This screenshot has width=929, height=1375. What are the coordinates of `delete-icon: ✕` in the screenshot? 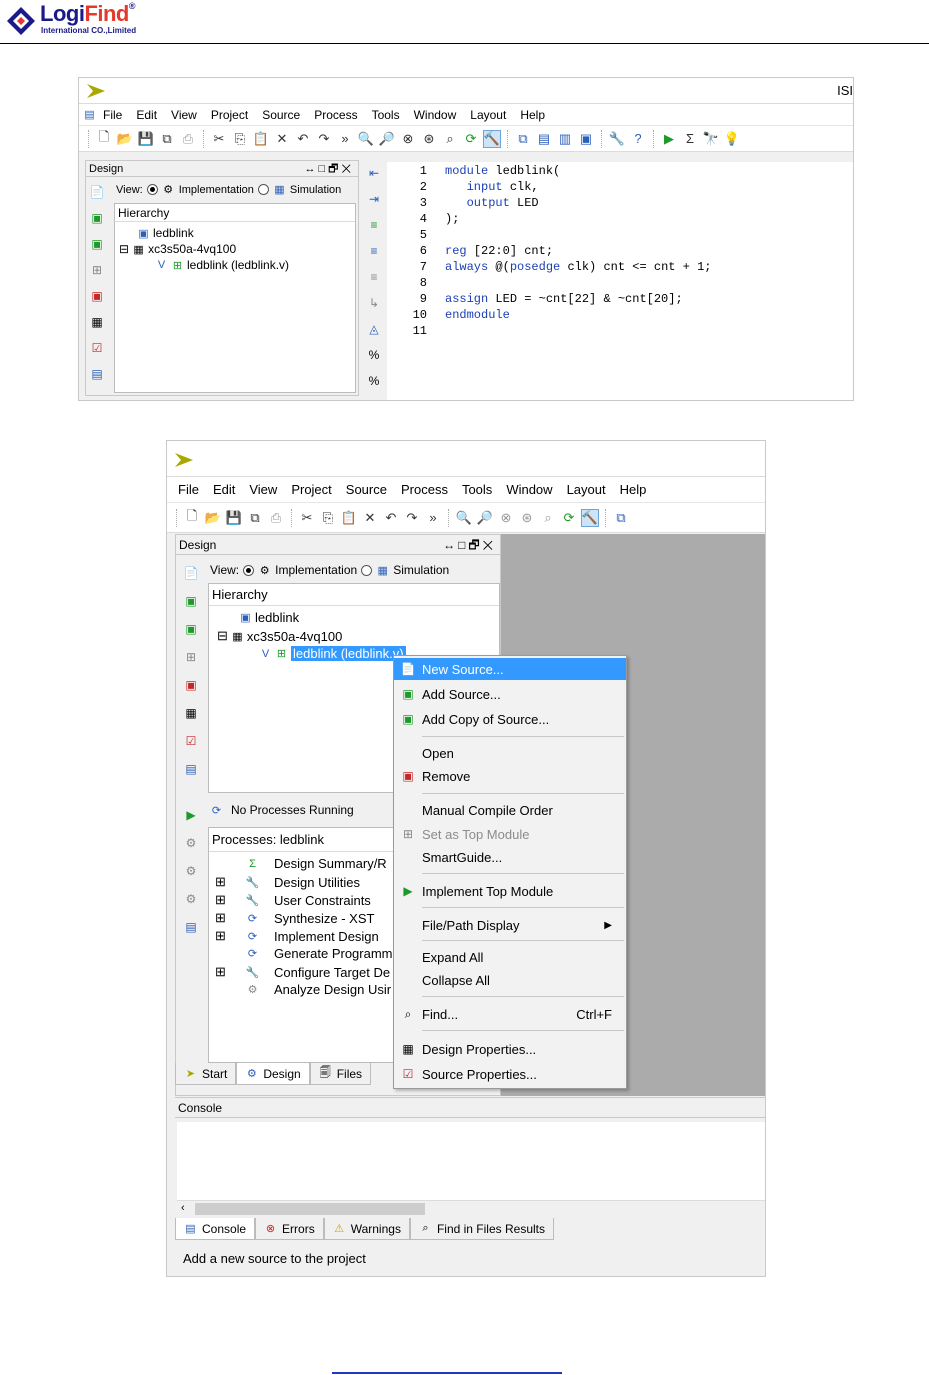 It's located at (370, 518).